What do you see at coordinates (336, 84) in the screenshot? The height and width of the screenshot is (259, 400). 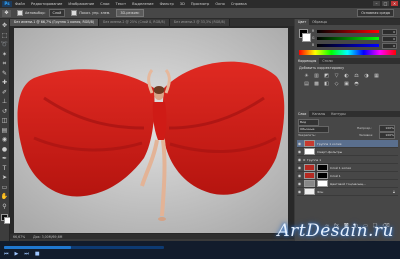 I see `invert-icon: ◇` at bounding box center [336, 84].